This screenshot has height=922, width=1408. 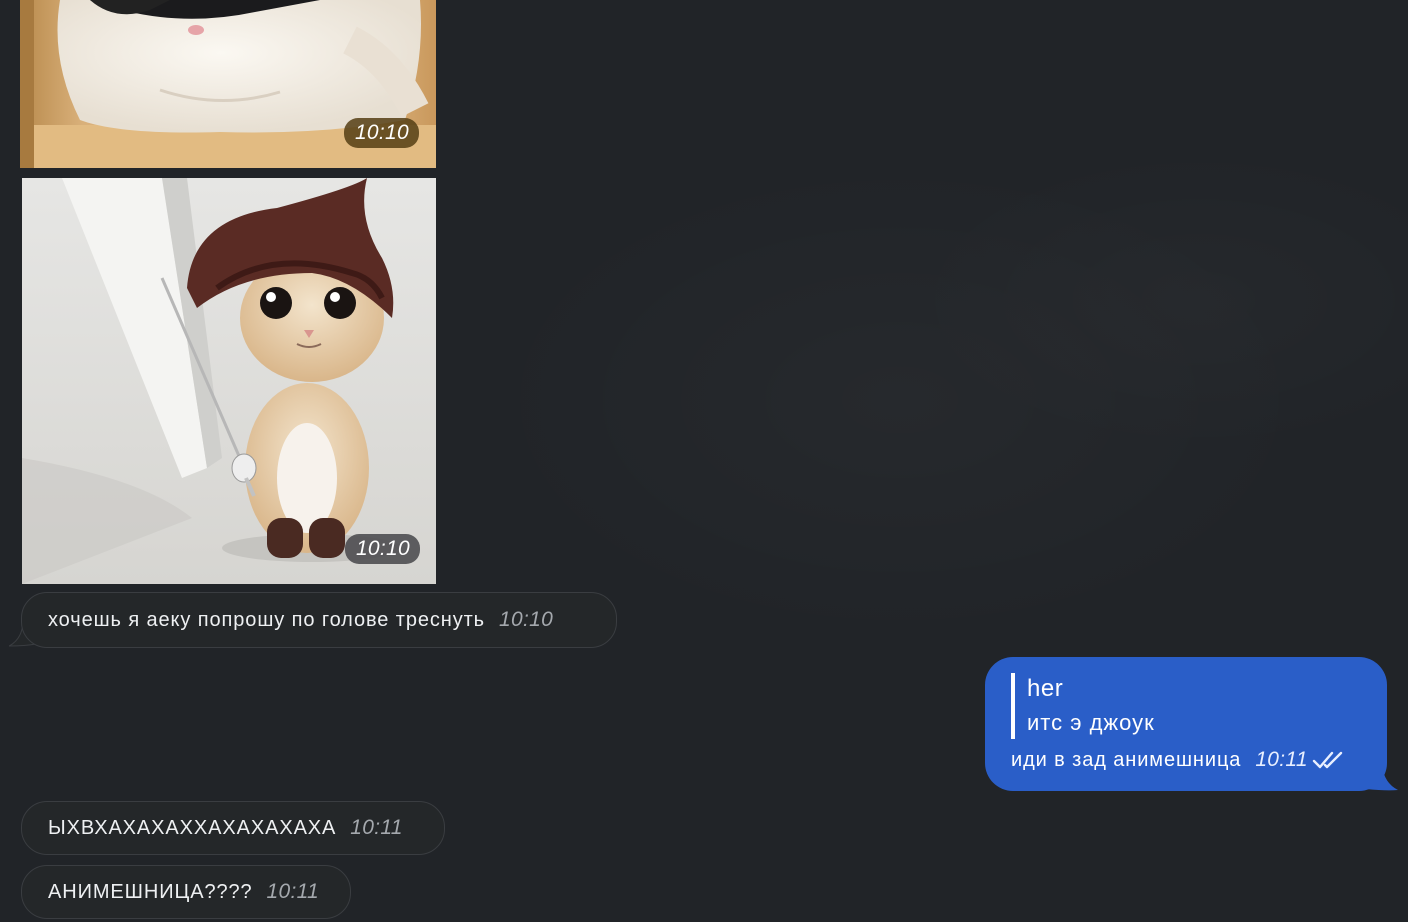 What do you see at coordinates (1083, 706) in the screenshot?
I see `reply-quote: her итс э джоук` at bounding box center [1083, 706].